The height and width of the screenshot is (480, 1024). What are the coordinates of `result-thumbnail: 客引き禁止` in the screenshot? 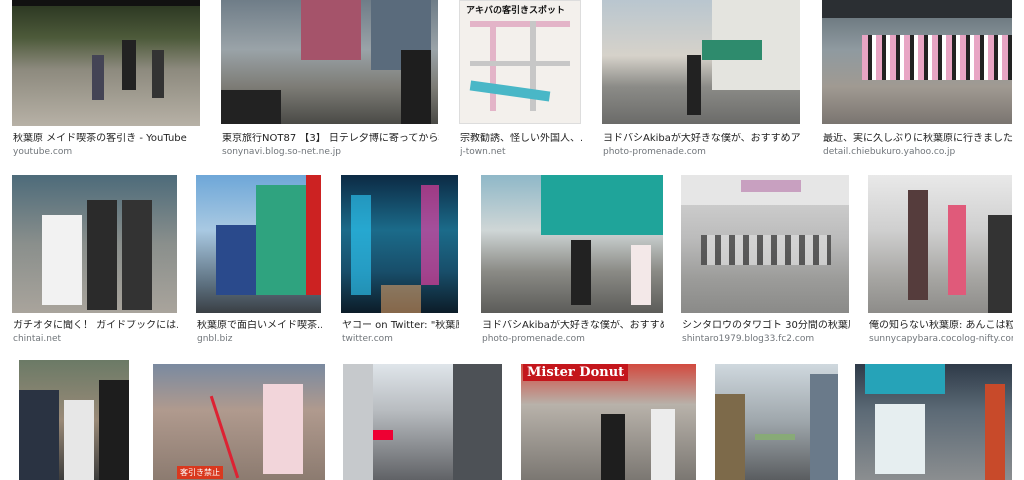 It's located at (239, 422).